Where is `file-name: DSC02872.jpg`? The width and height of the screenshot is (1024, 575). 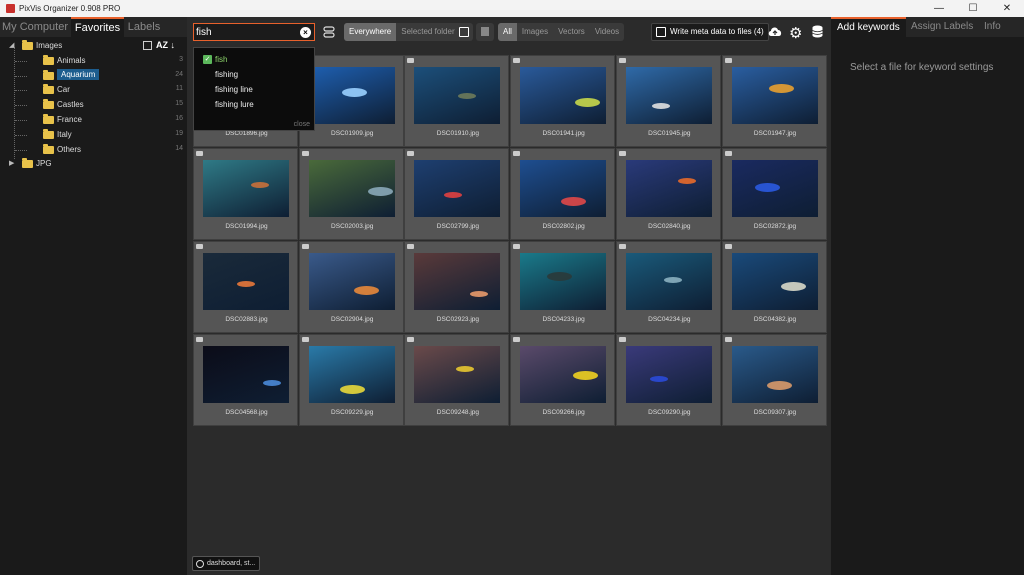 file-name: DSC02872.jpg is located at coordinates (775, 226).